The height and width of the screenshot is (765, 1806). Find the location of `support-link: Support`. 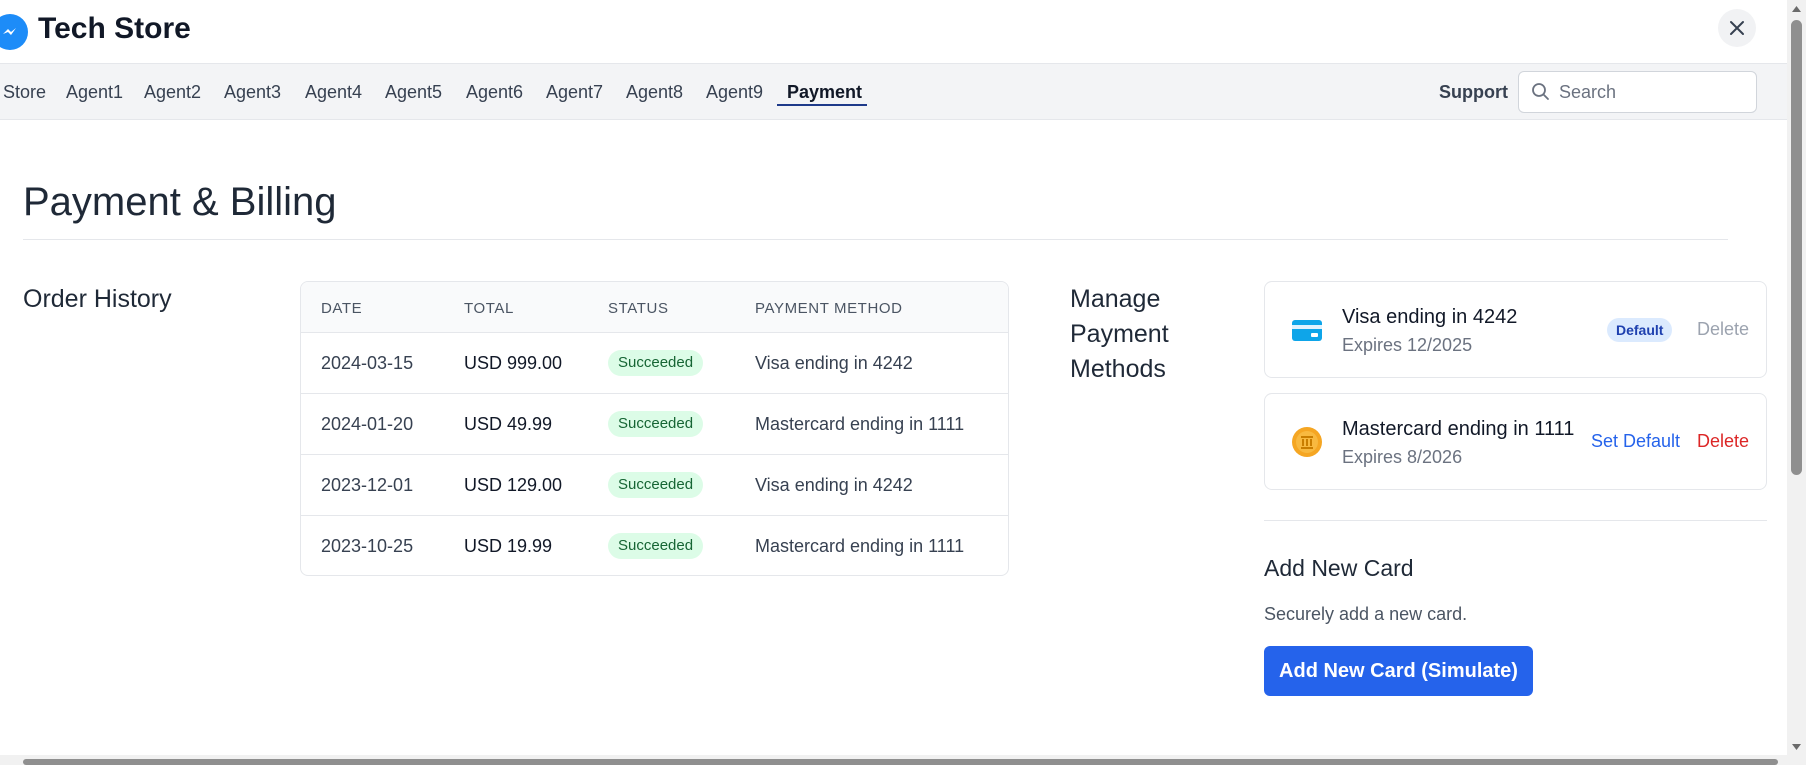

support-link: Support is located at coordinates (1473, 92).